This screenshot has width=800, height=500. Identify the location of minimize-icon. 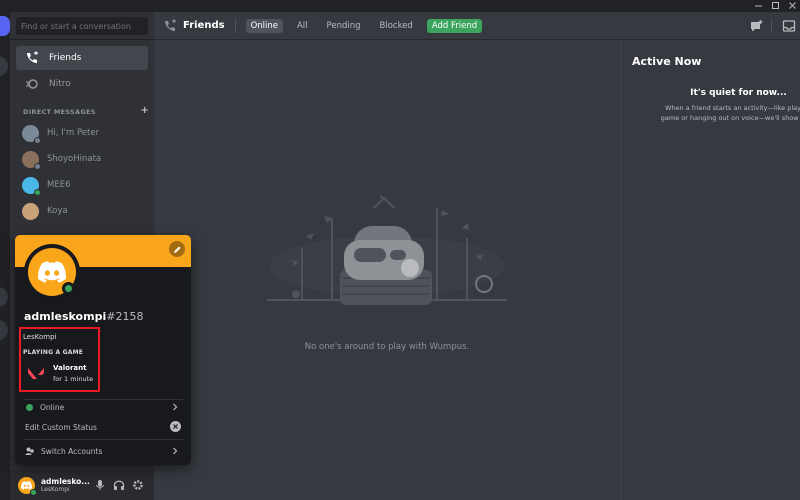
(758, 5).